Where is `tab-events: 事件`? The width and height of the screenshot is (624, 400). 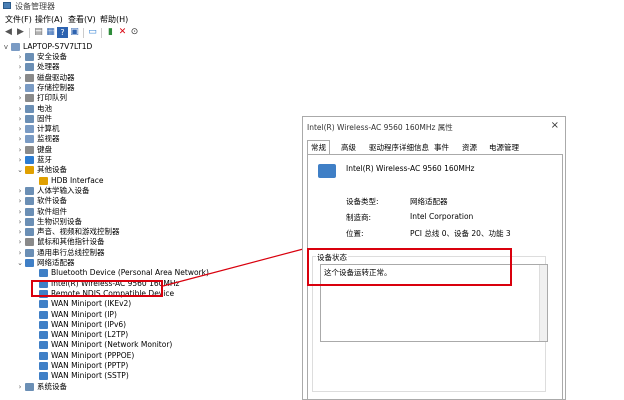
tab-events: 事件 is located at coordinates (441, 147).